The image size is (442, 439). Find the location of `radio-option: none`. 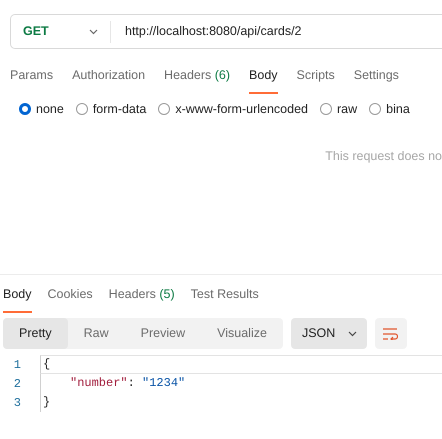

radio-option: none is located at coordinates (41, 109).